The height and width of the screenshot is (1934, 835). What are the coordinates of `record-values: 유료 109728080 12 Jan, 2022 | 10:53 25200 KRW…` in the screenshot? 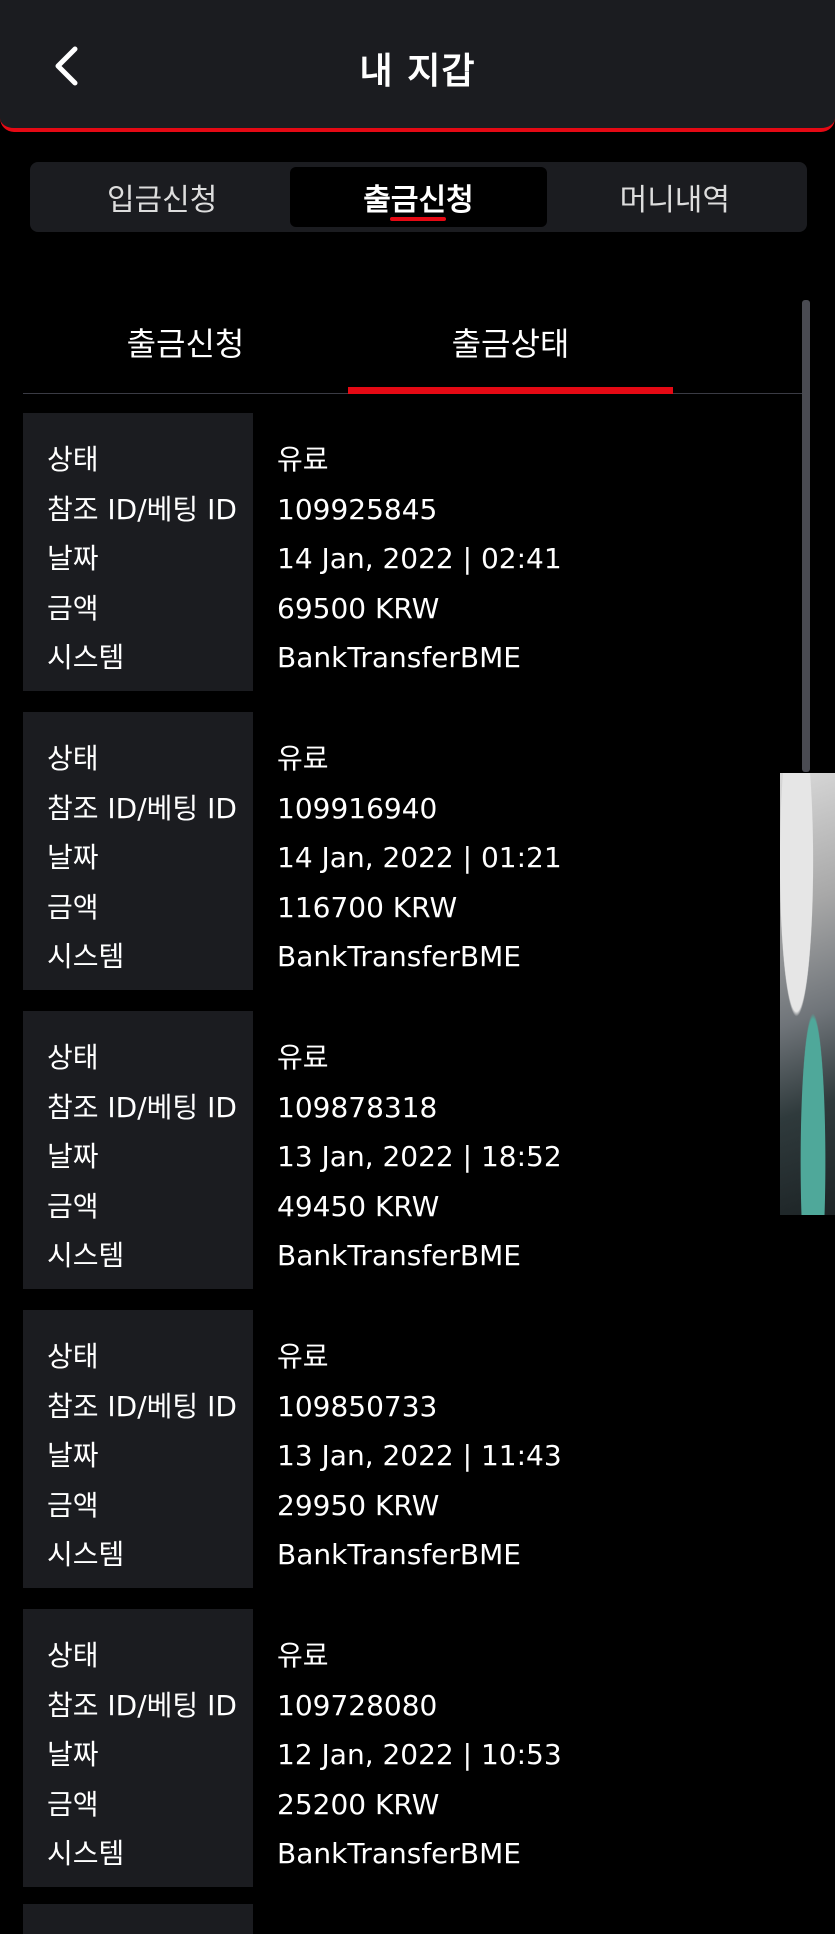 It's located at (407, 1748).